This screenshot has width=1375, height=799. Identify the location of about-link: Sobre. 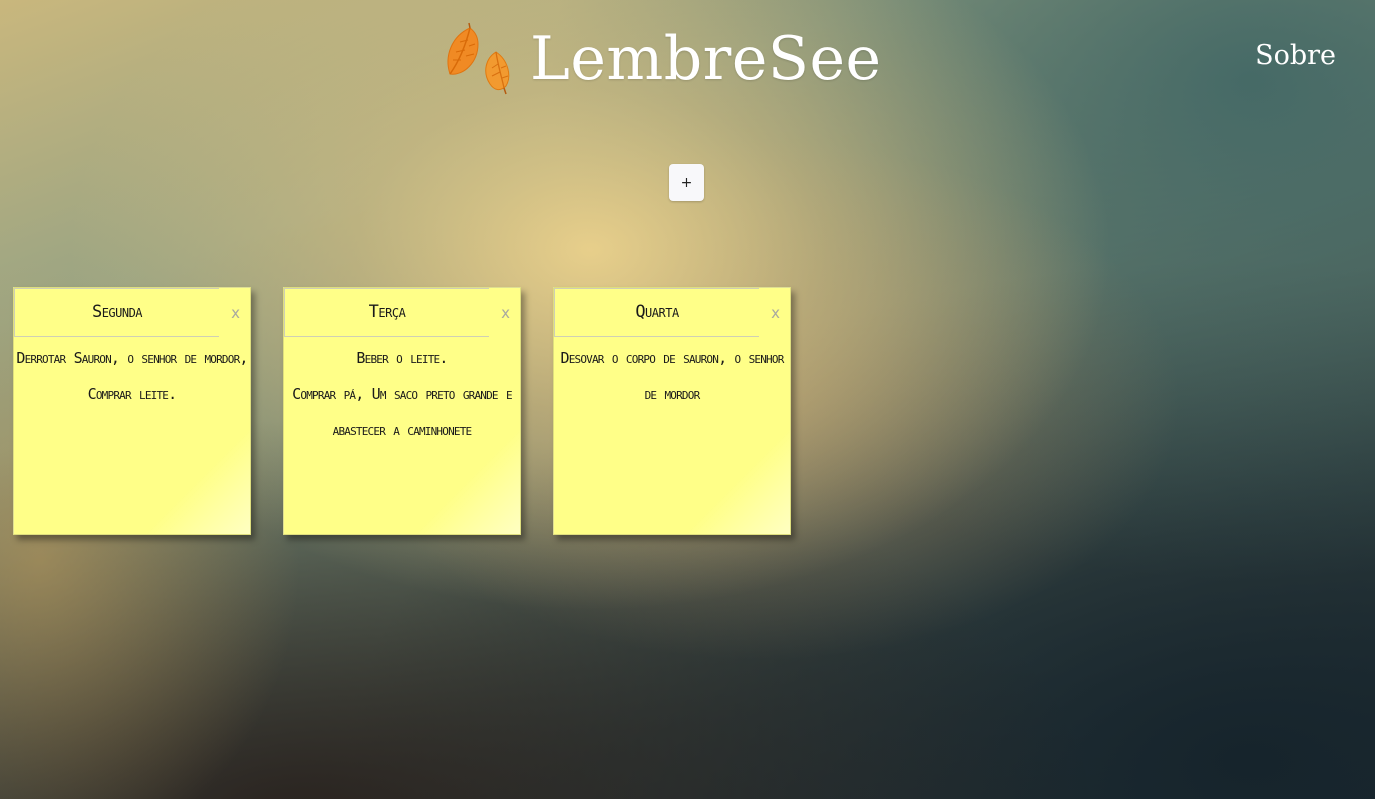
(1295, 55).